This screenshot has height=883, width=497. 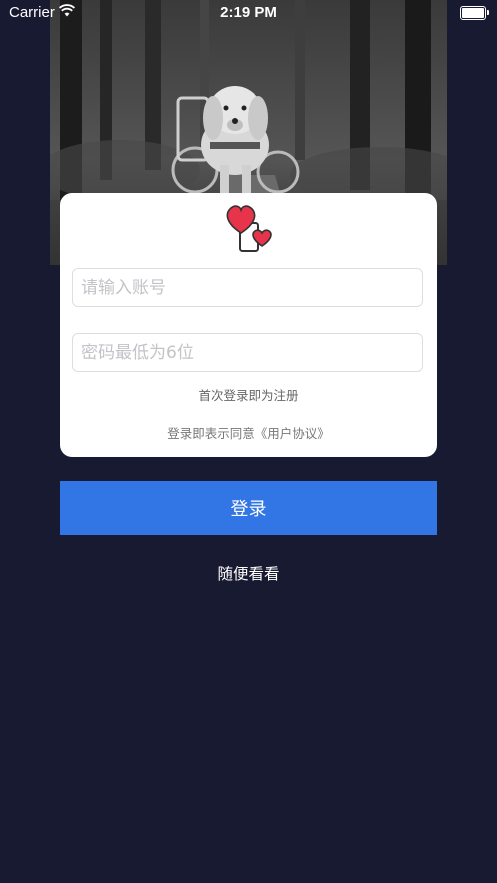 I want to click on clock: 2:19 PM, so click(x=248, y=12).